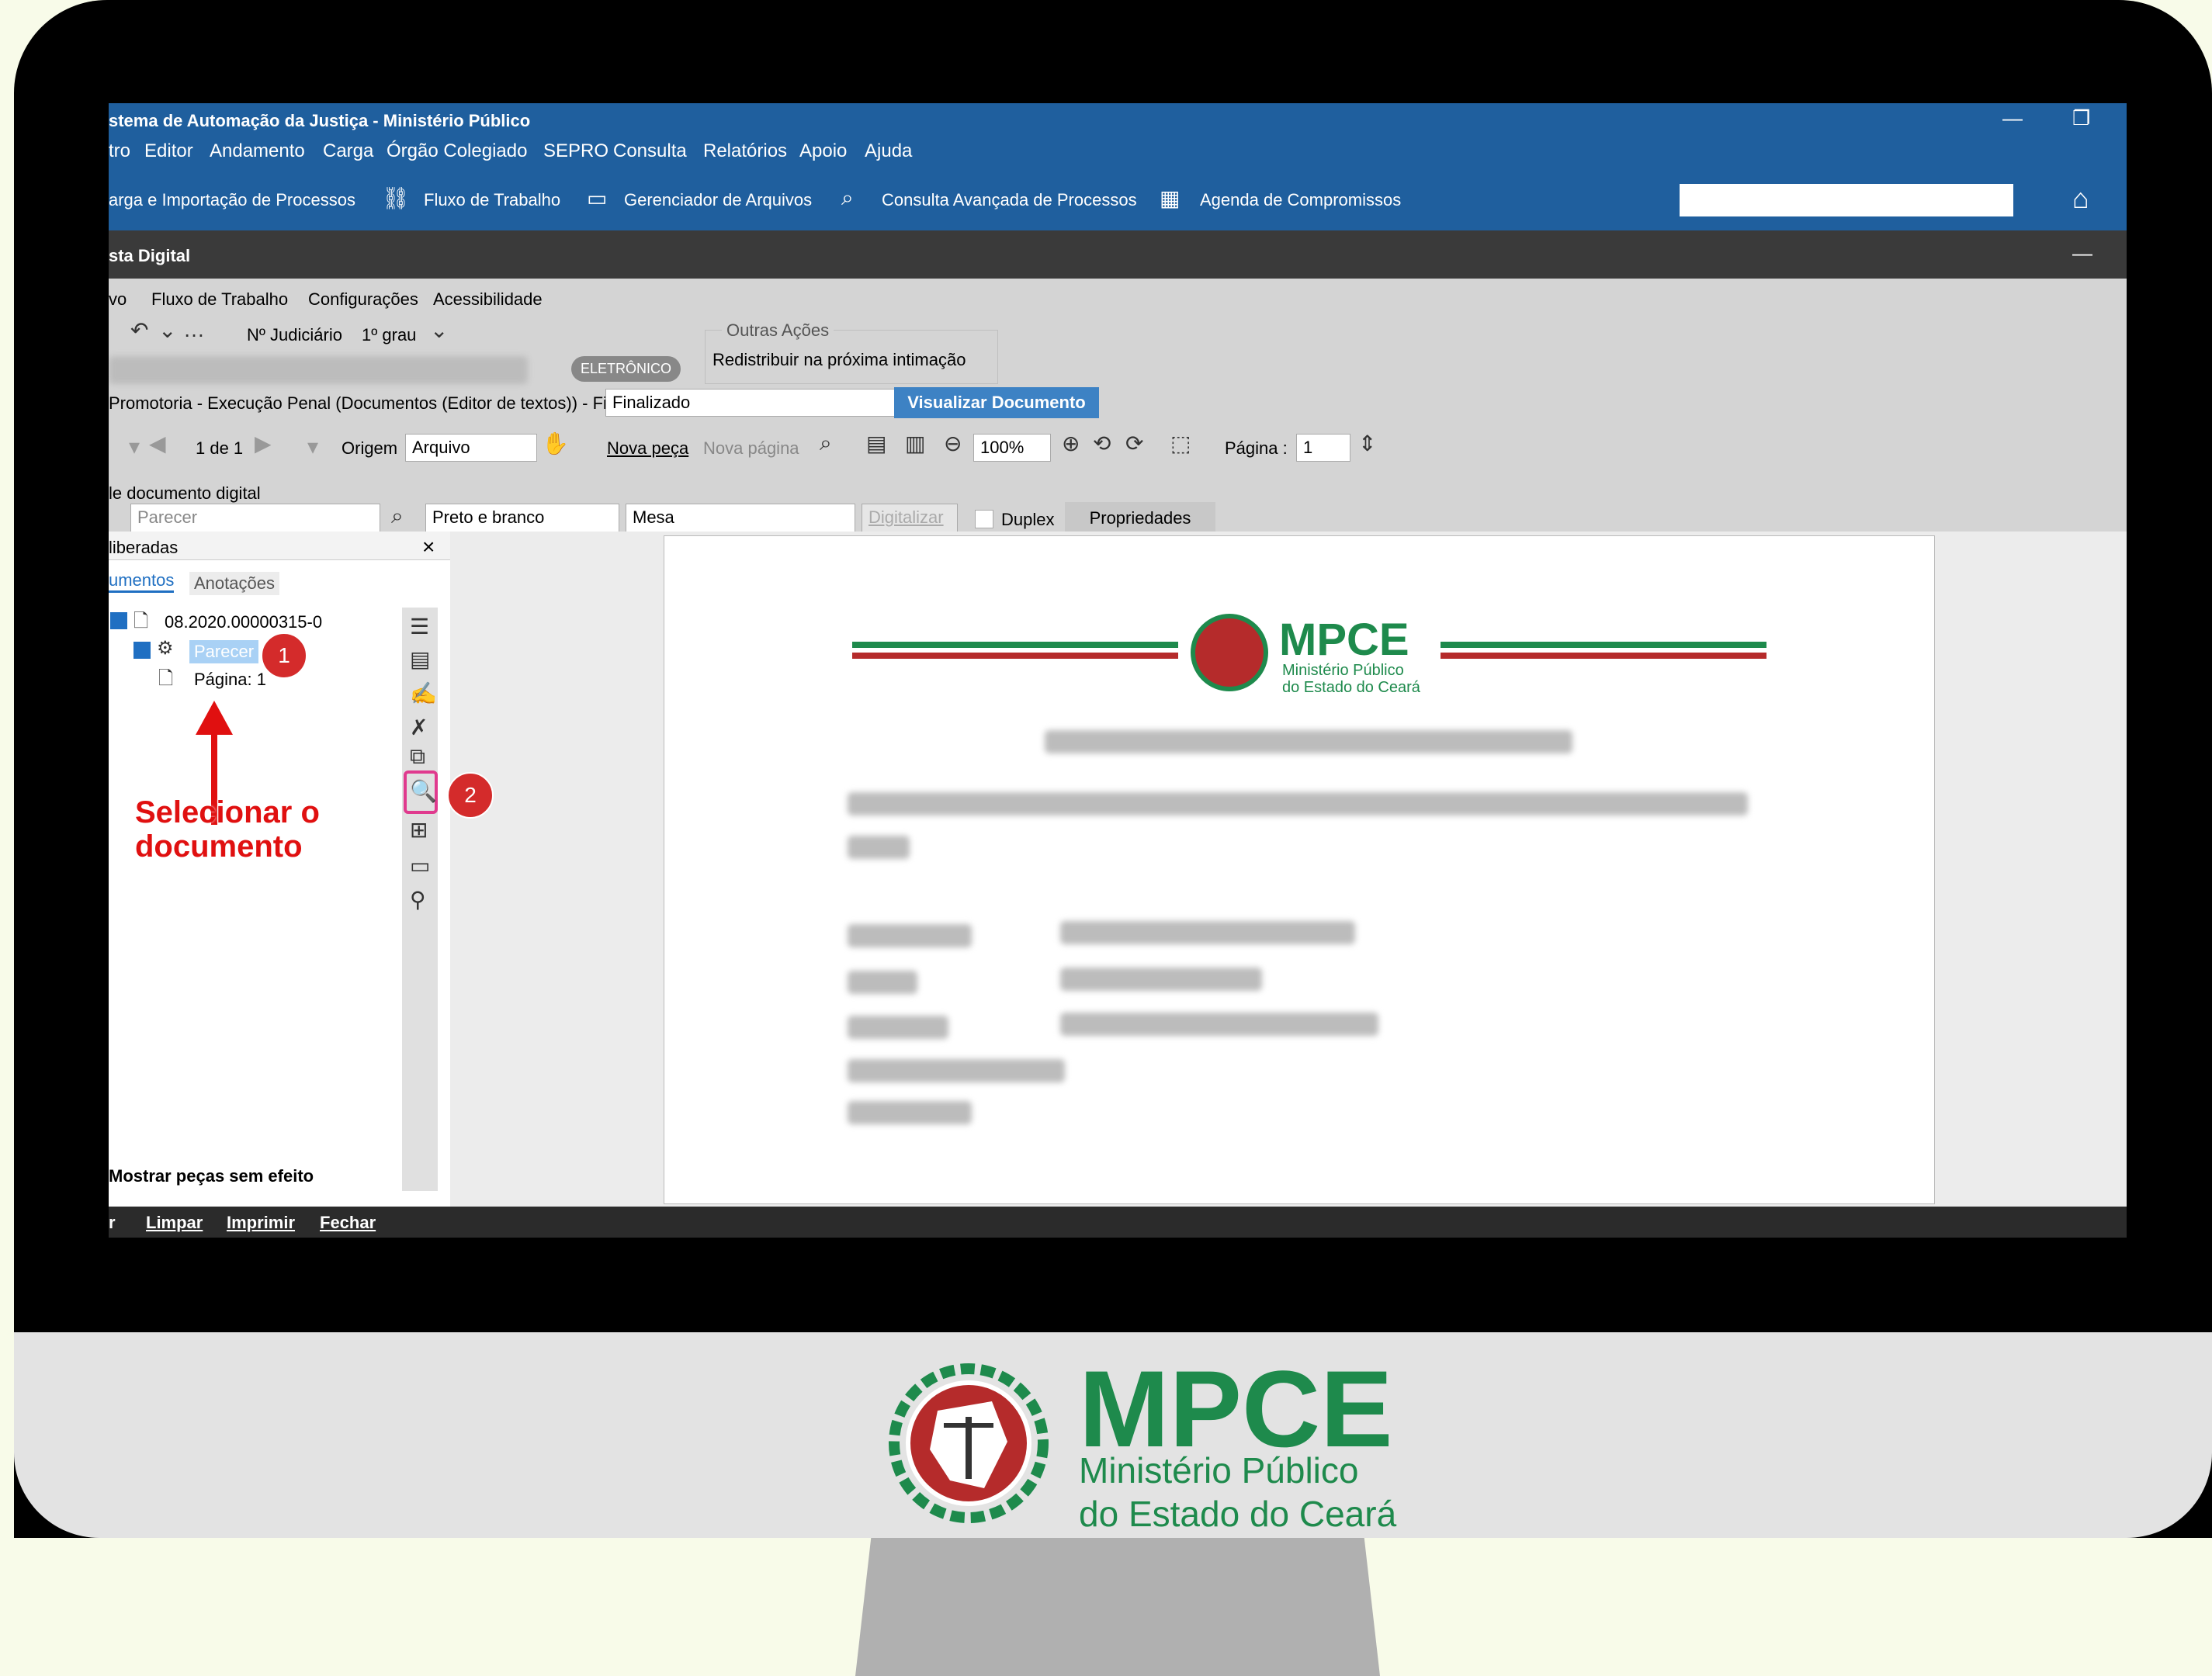 Image resolution: width=2212 pixels, height=1676 pixels. I want to click on note-icon: ▭, so click(420, 865).